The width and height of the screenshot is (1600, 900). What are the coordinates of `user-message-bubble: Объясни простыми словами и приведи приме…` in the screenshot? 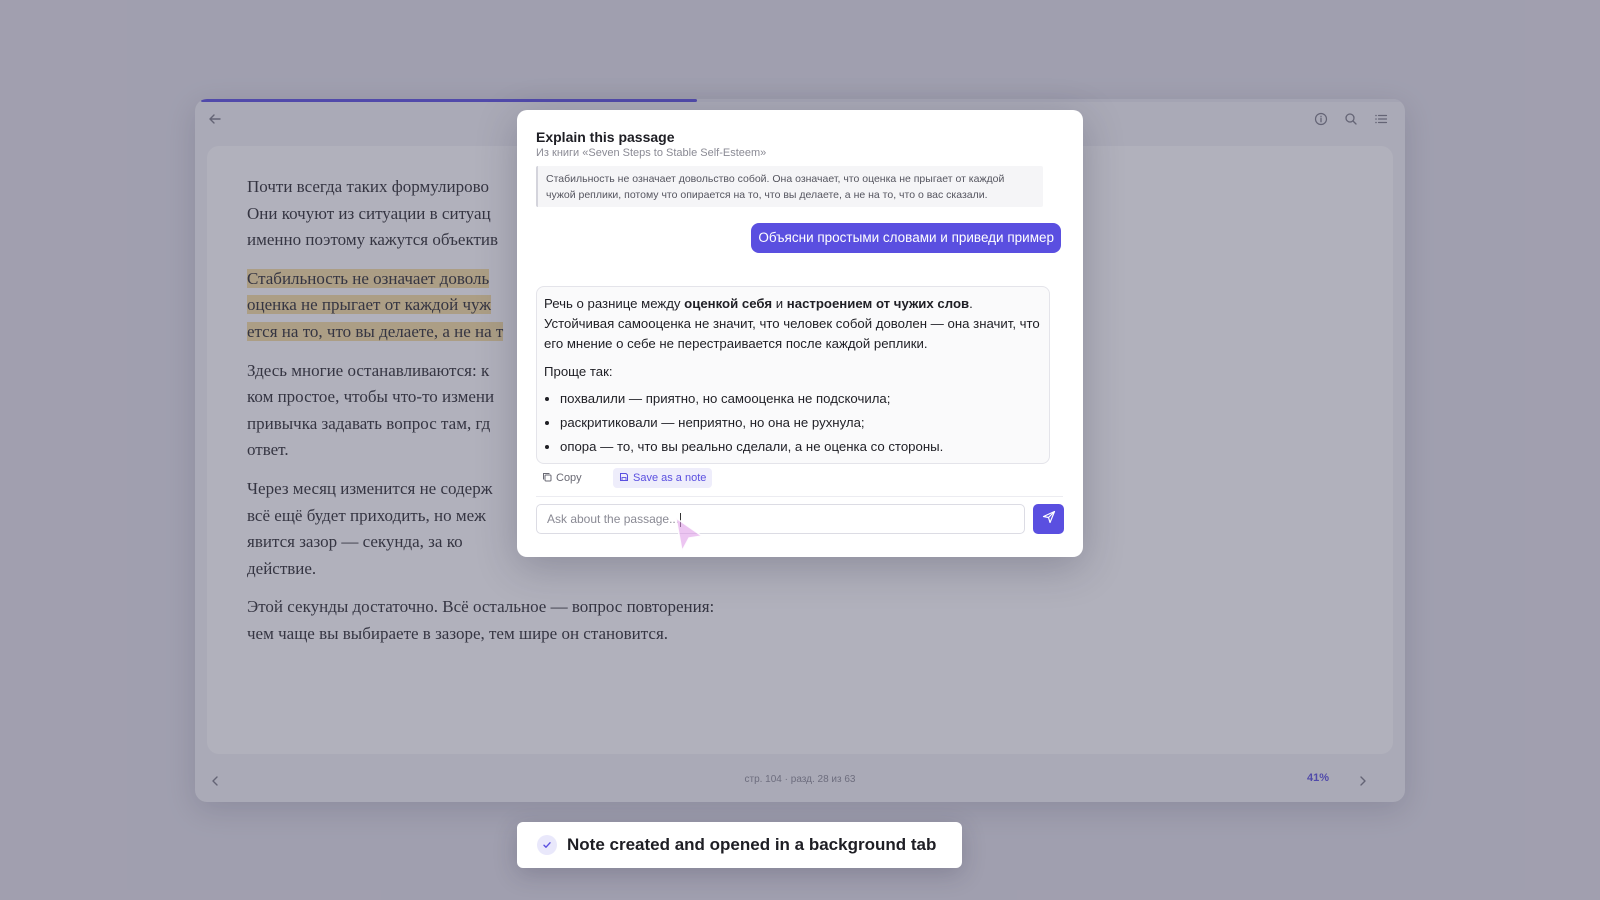 It's located at (906, 238).